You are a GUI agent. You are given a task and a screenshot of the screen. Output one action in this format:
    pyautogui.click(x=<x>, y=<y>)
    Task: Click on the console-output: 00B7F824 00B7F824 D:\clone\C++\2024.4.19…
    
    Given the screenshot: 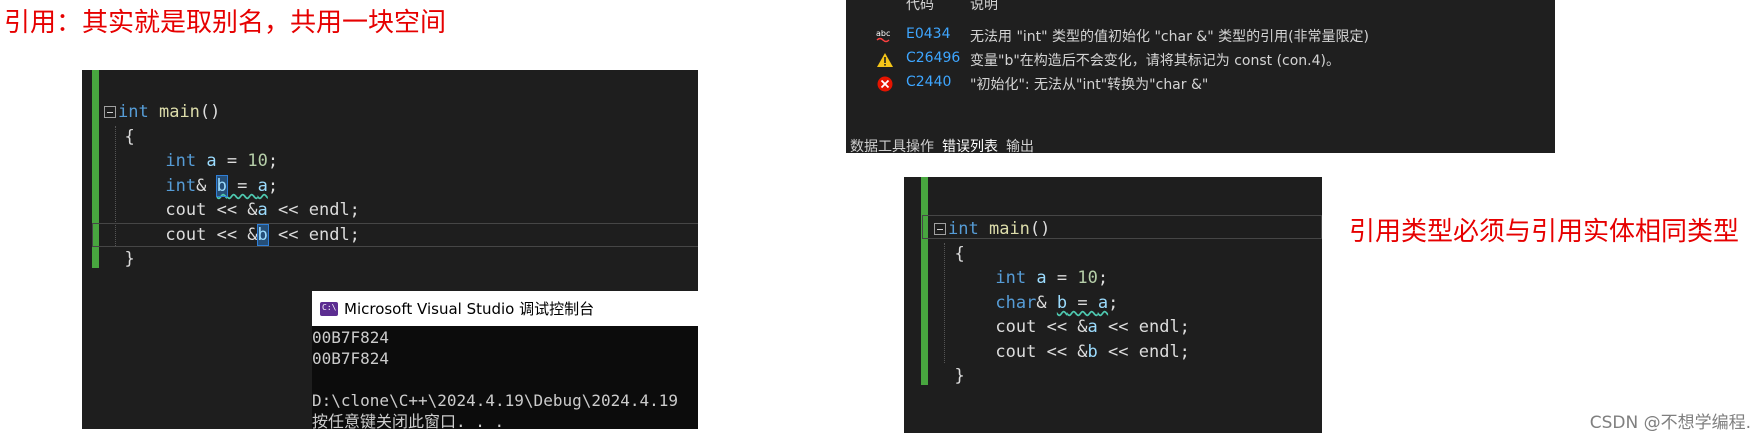 What is the action you would take?
    pyautogui.click(x=505, y=379)
    